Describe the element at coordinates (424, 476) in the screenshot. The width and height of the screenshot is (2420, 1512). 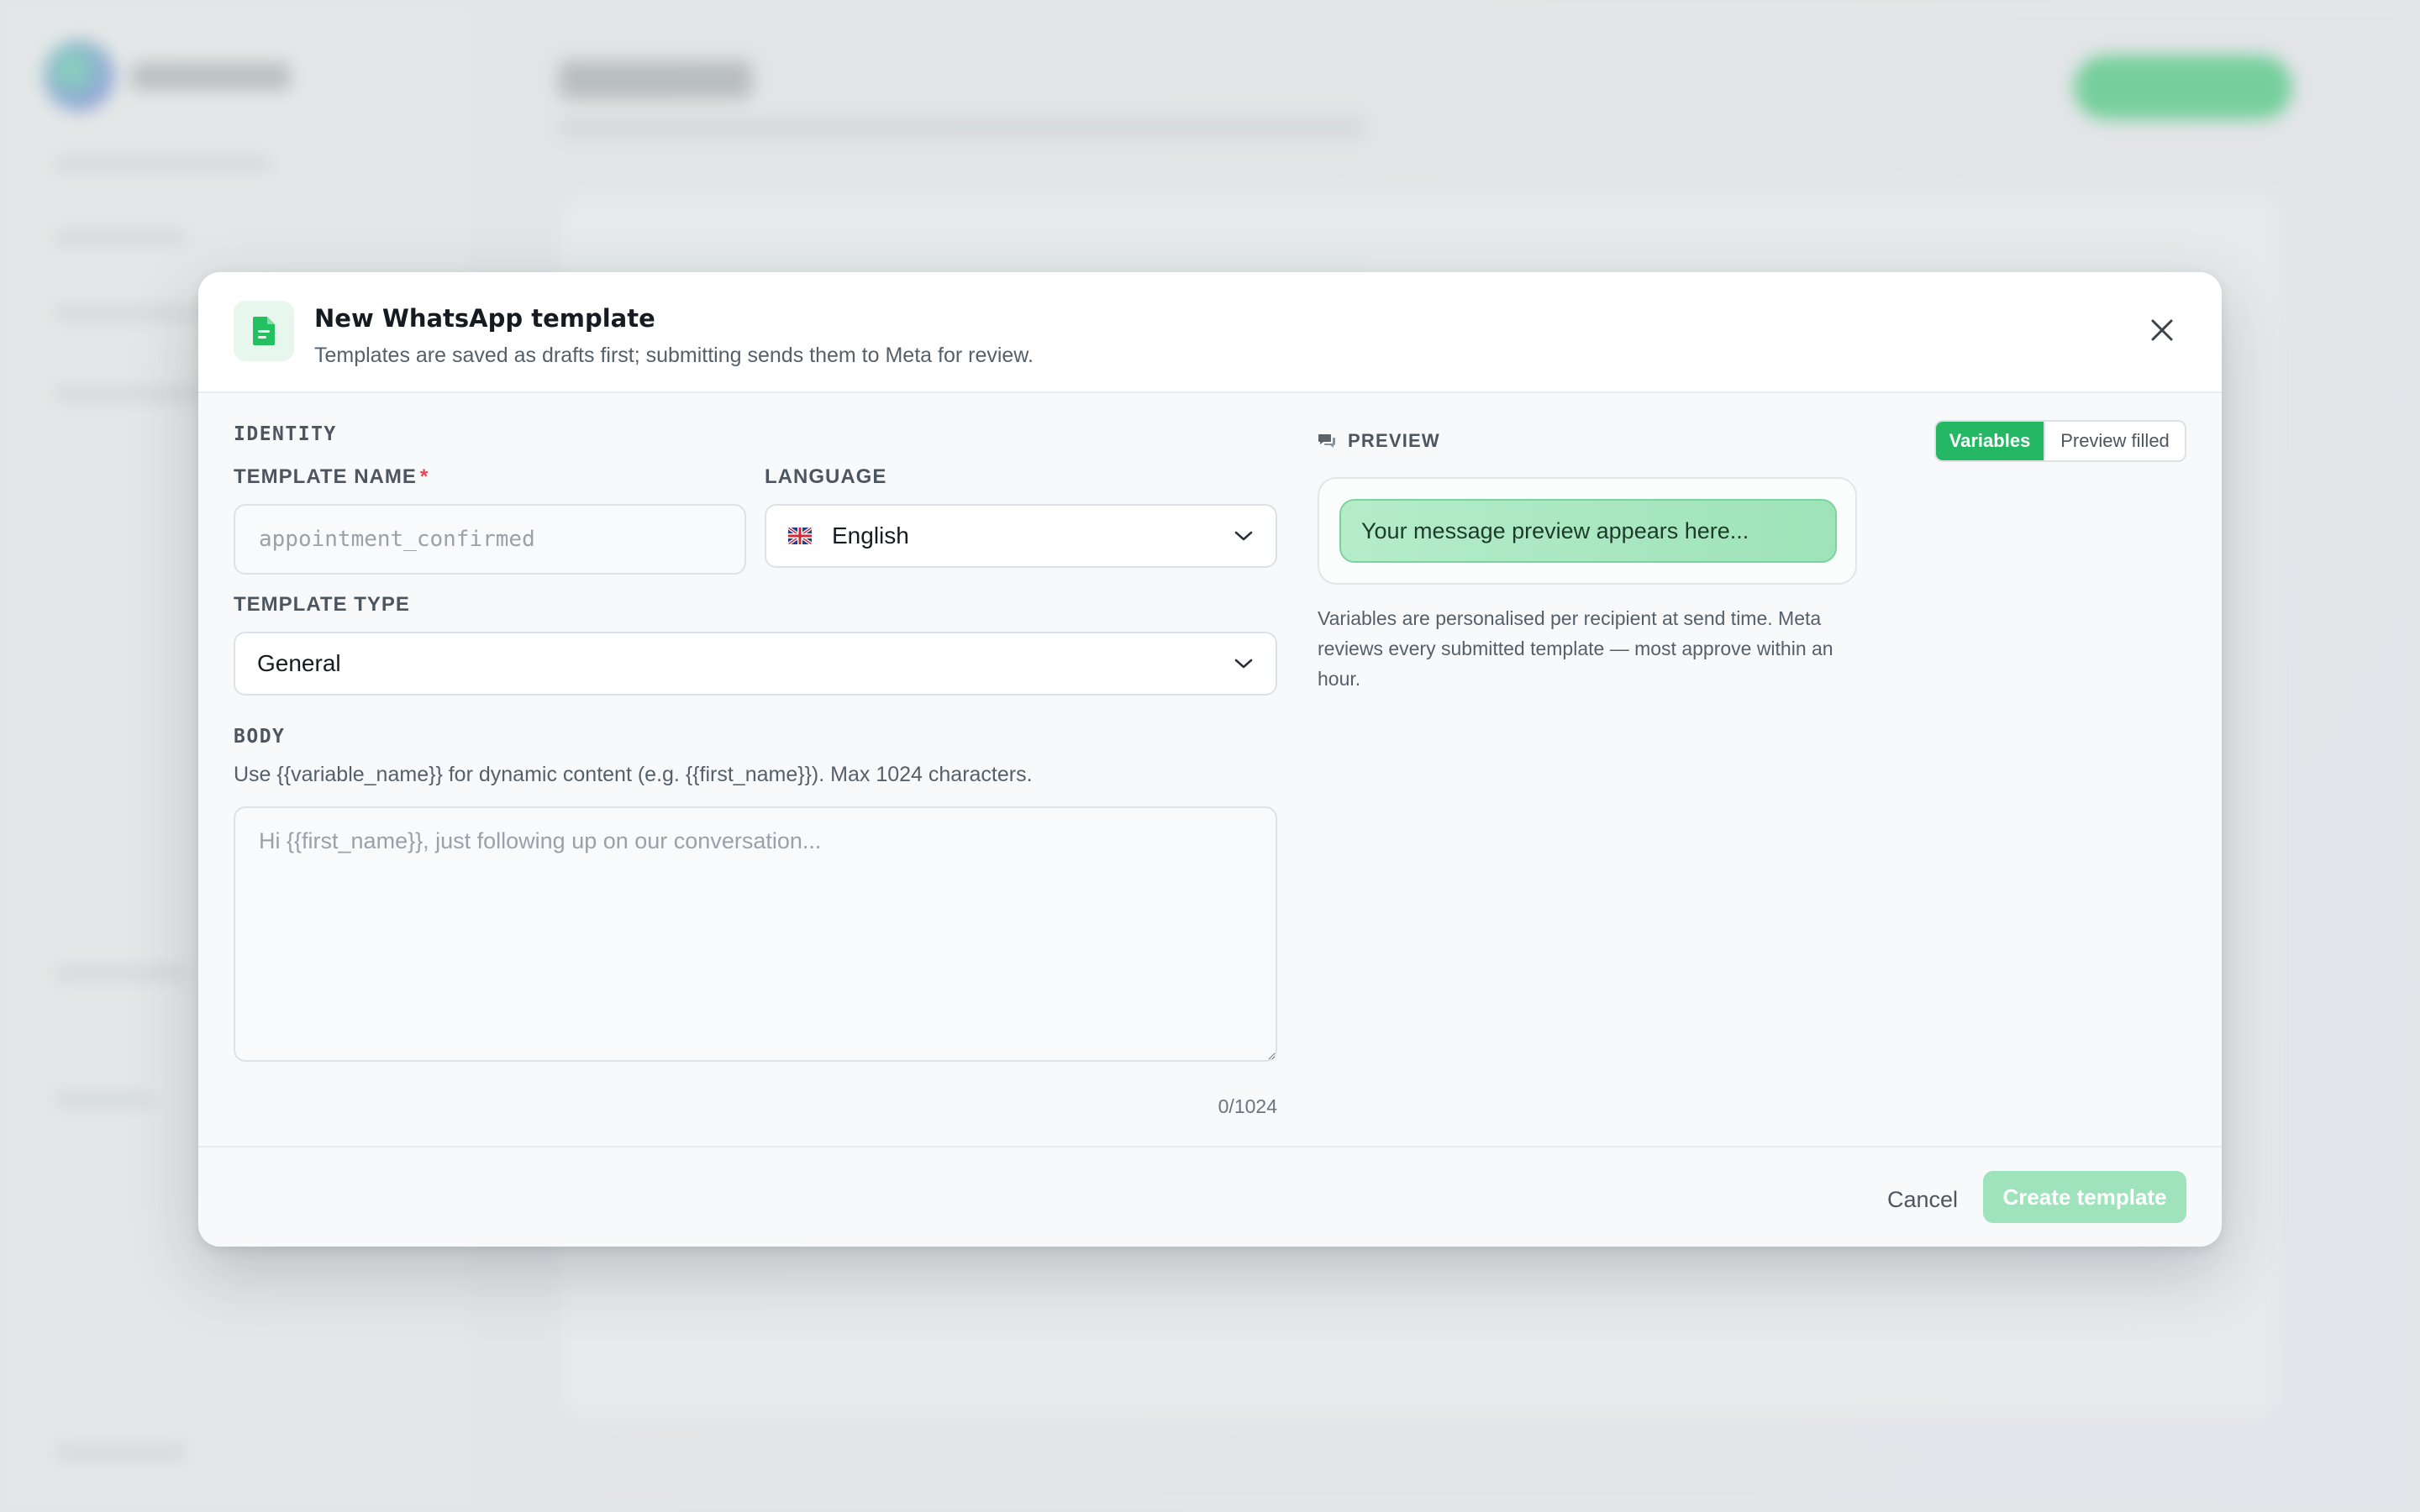
I see `required-marker: *` at that location.